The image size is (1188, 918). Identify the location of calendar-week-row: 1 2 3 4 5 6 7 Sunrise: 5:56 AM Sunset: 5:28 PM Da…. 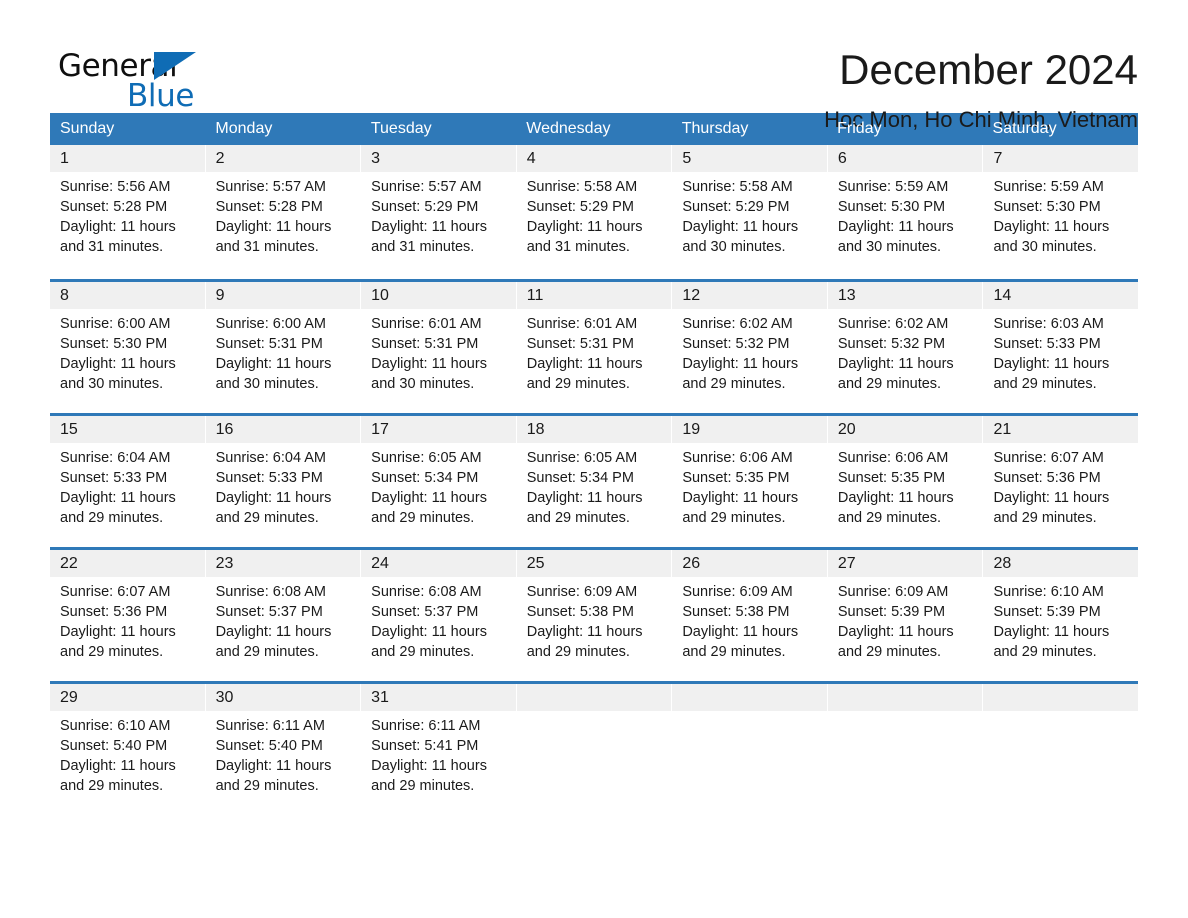
(594, 206).